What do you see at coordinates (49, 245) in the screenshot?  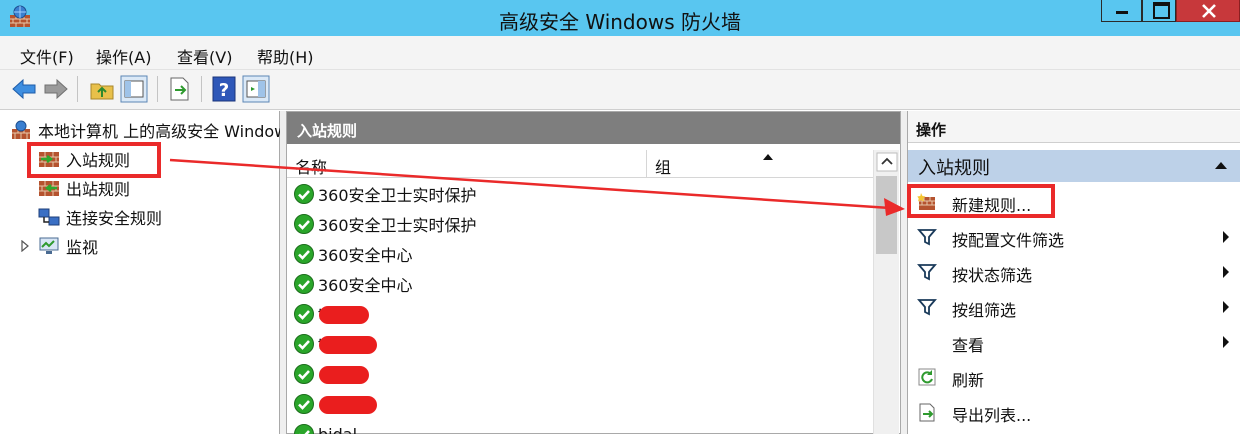 I see `monitoring-icon` at bounding box center [49, 245].